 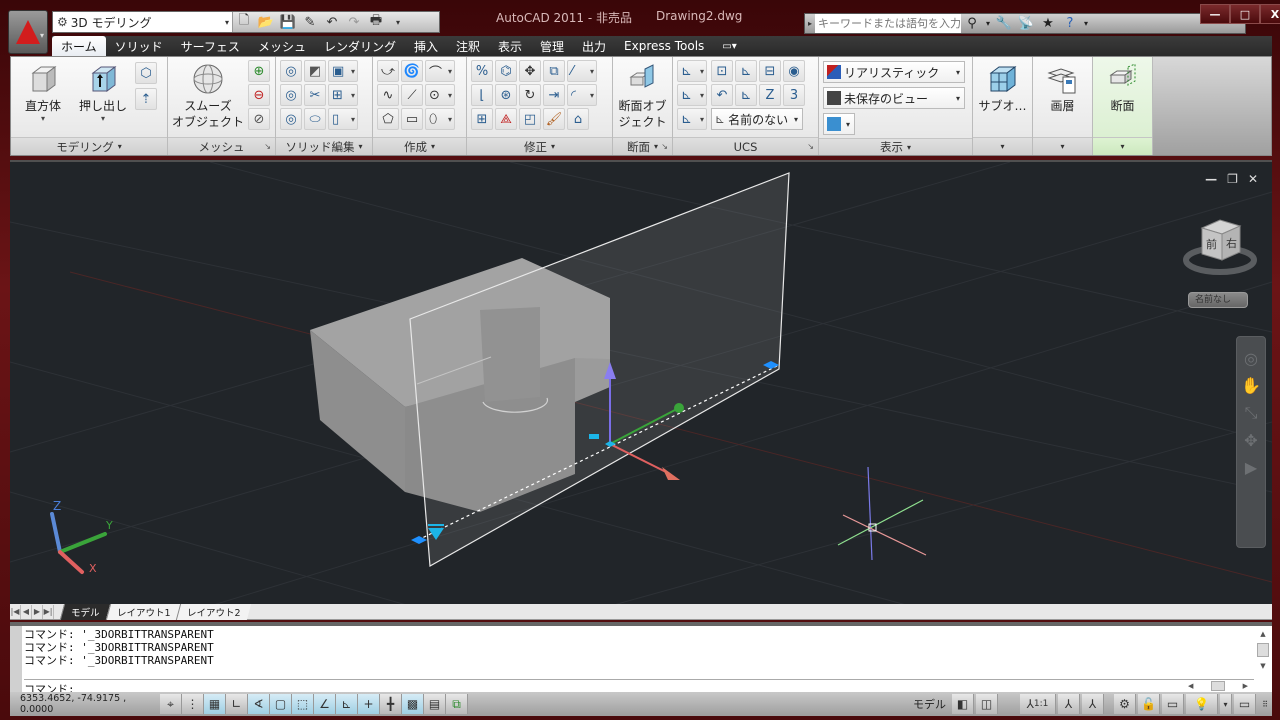 I want to click on copy-icon: ⧉, so click(x=554, y=71).